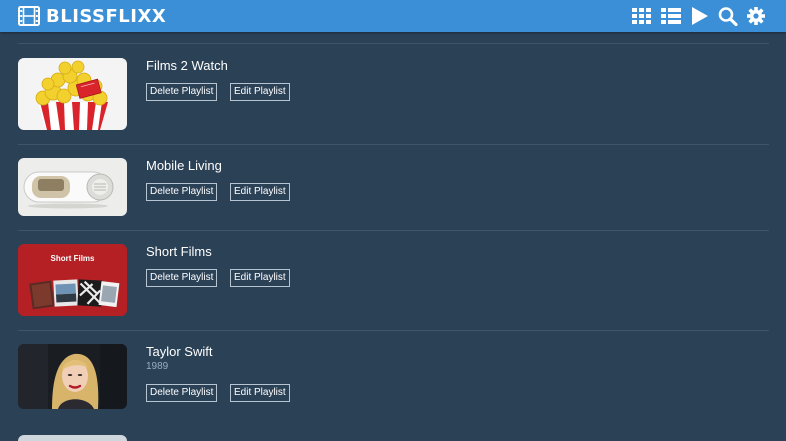  What do you see at coordinates (72, 94) in the screenshot?
I see `playlist-thumbnail-popcorn` at bounding box center [72, 94].